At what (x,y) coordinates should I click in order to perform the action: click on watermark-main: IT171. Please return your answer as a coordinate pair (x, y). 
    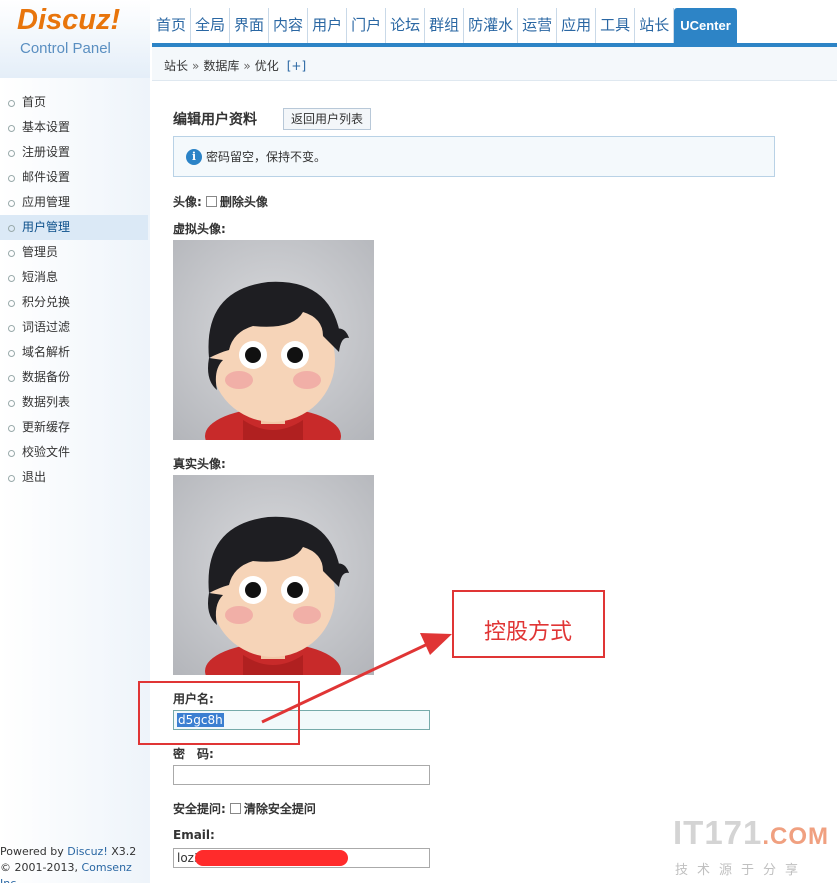
    Looking at the image, I should click on (718, 832).